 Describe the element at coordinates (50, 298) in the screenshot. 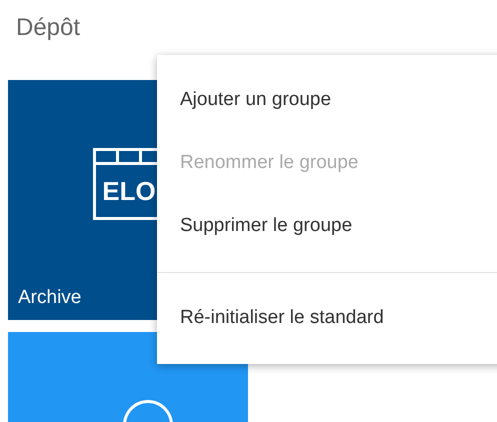

I see `tile-label: Archive` at that location.